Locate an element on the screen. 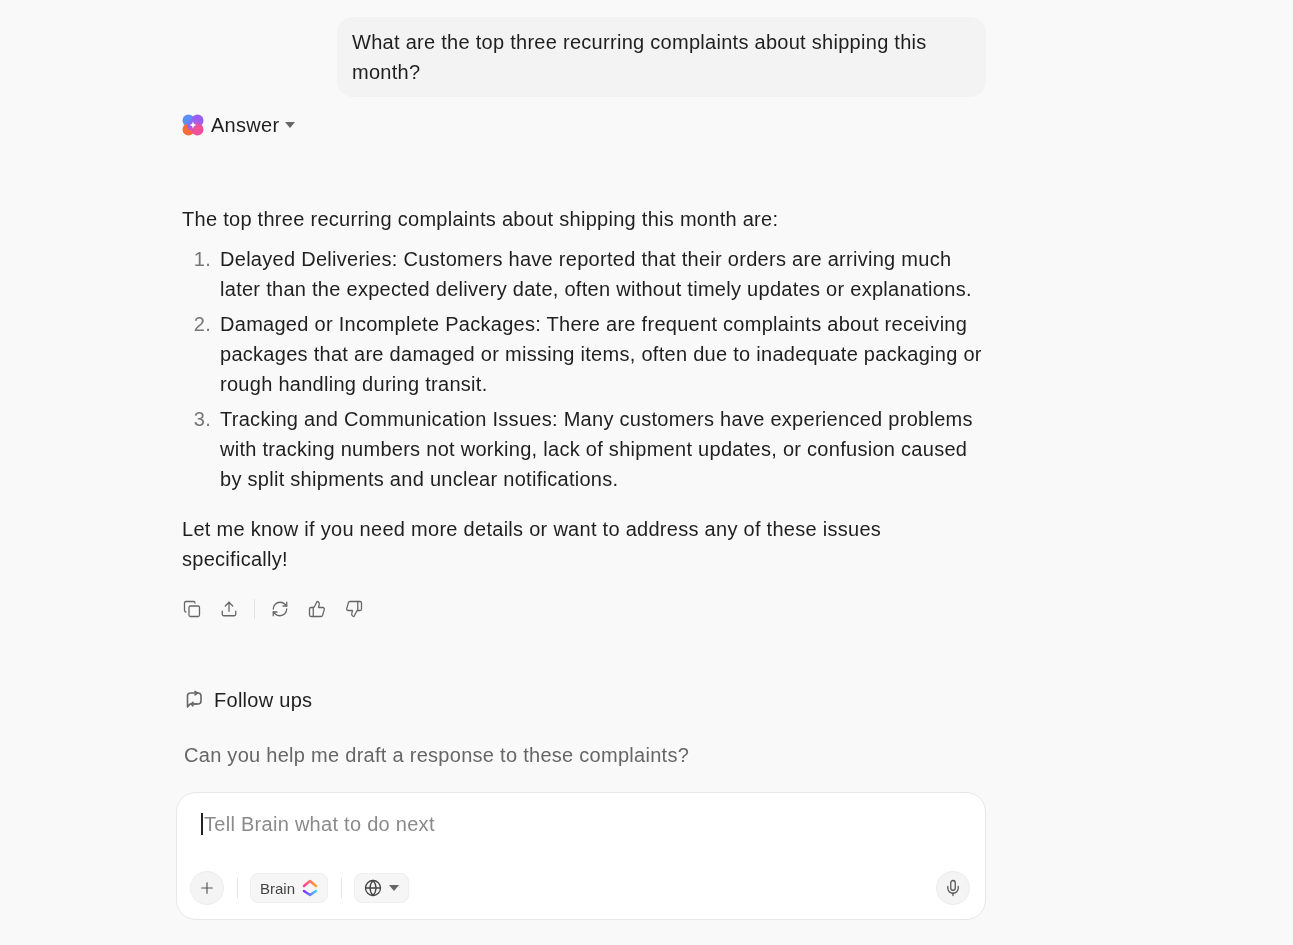  list-item-text: Damaged or Incomplete Packages: There are frequent complaints about receiving packages that are damaged or missing items, often due to inadequate packaging or rough handling during transit. is located at coordinates (601, 354).